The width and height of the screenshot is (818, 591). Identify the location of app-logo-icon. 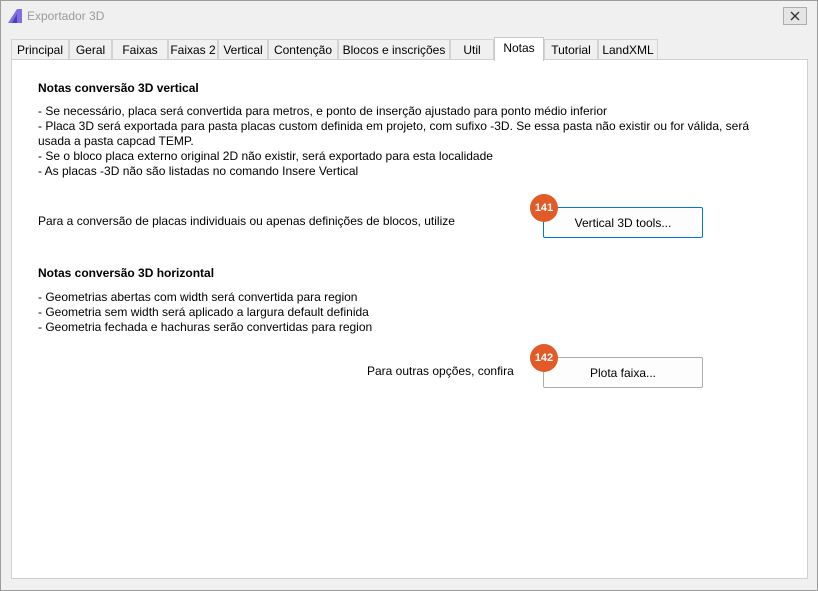
(15, 16).